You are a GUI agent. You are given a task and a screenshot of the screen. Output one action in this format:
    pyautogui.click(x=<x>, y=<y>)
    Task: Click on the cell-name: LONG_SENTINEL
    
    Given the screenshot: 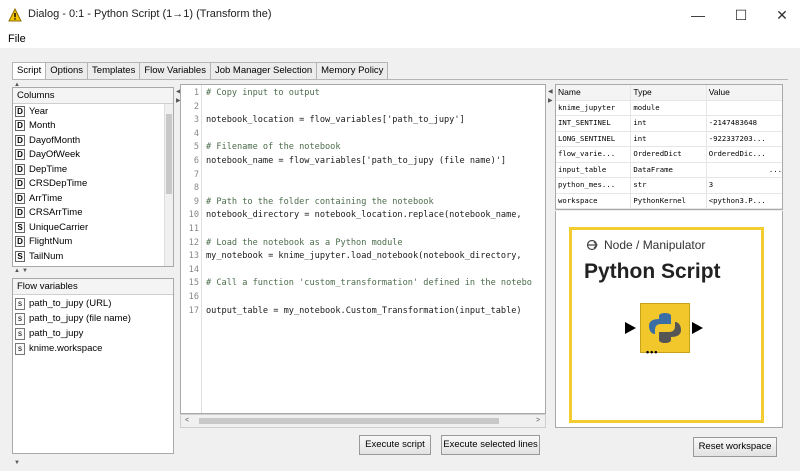 What is the action you would take?
    pyautogui.click(x=594, y=138)
    